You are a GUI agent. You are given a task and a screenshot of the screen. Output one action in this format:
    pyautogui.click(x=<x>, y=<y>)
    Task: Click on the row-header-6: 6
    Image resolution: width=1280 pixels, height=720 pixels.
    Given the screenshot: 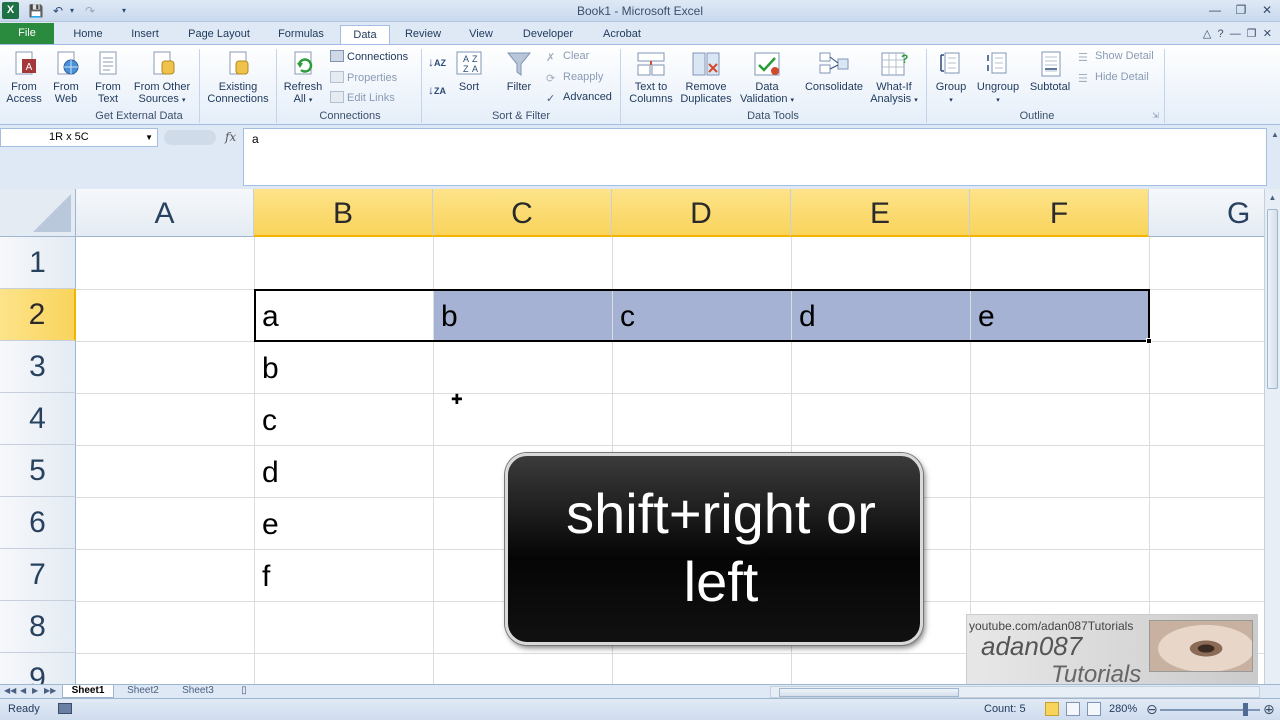 What is the action you would take?
    pyautogui.click(x=38, y=523)
    